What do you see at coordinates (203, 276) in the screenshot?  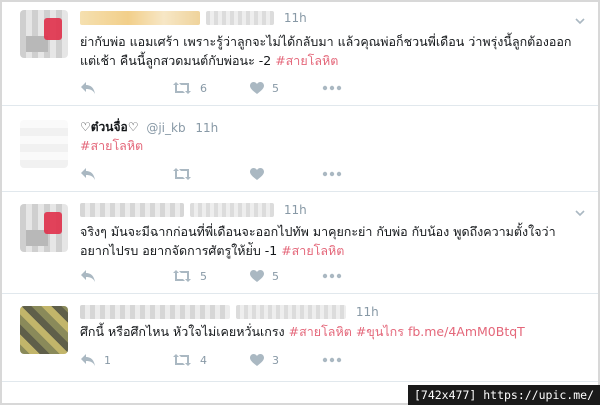 I see `retweet-count: 5` at bounding box center [203, 276].